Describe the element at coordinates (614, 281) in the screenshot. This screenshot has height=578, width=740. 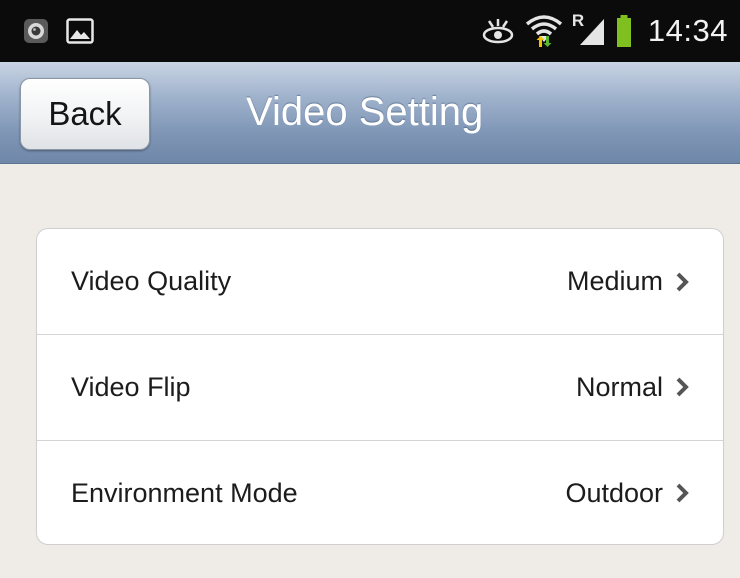
I see `setting-value: Medium` at that location.